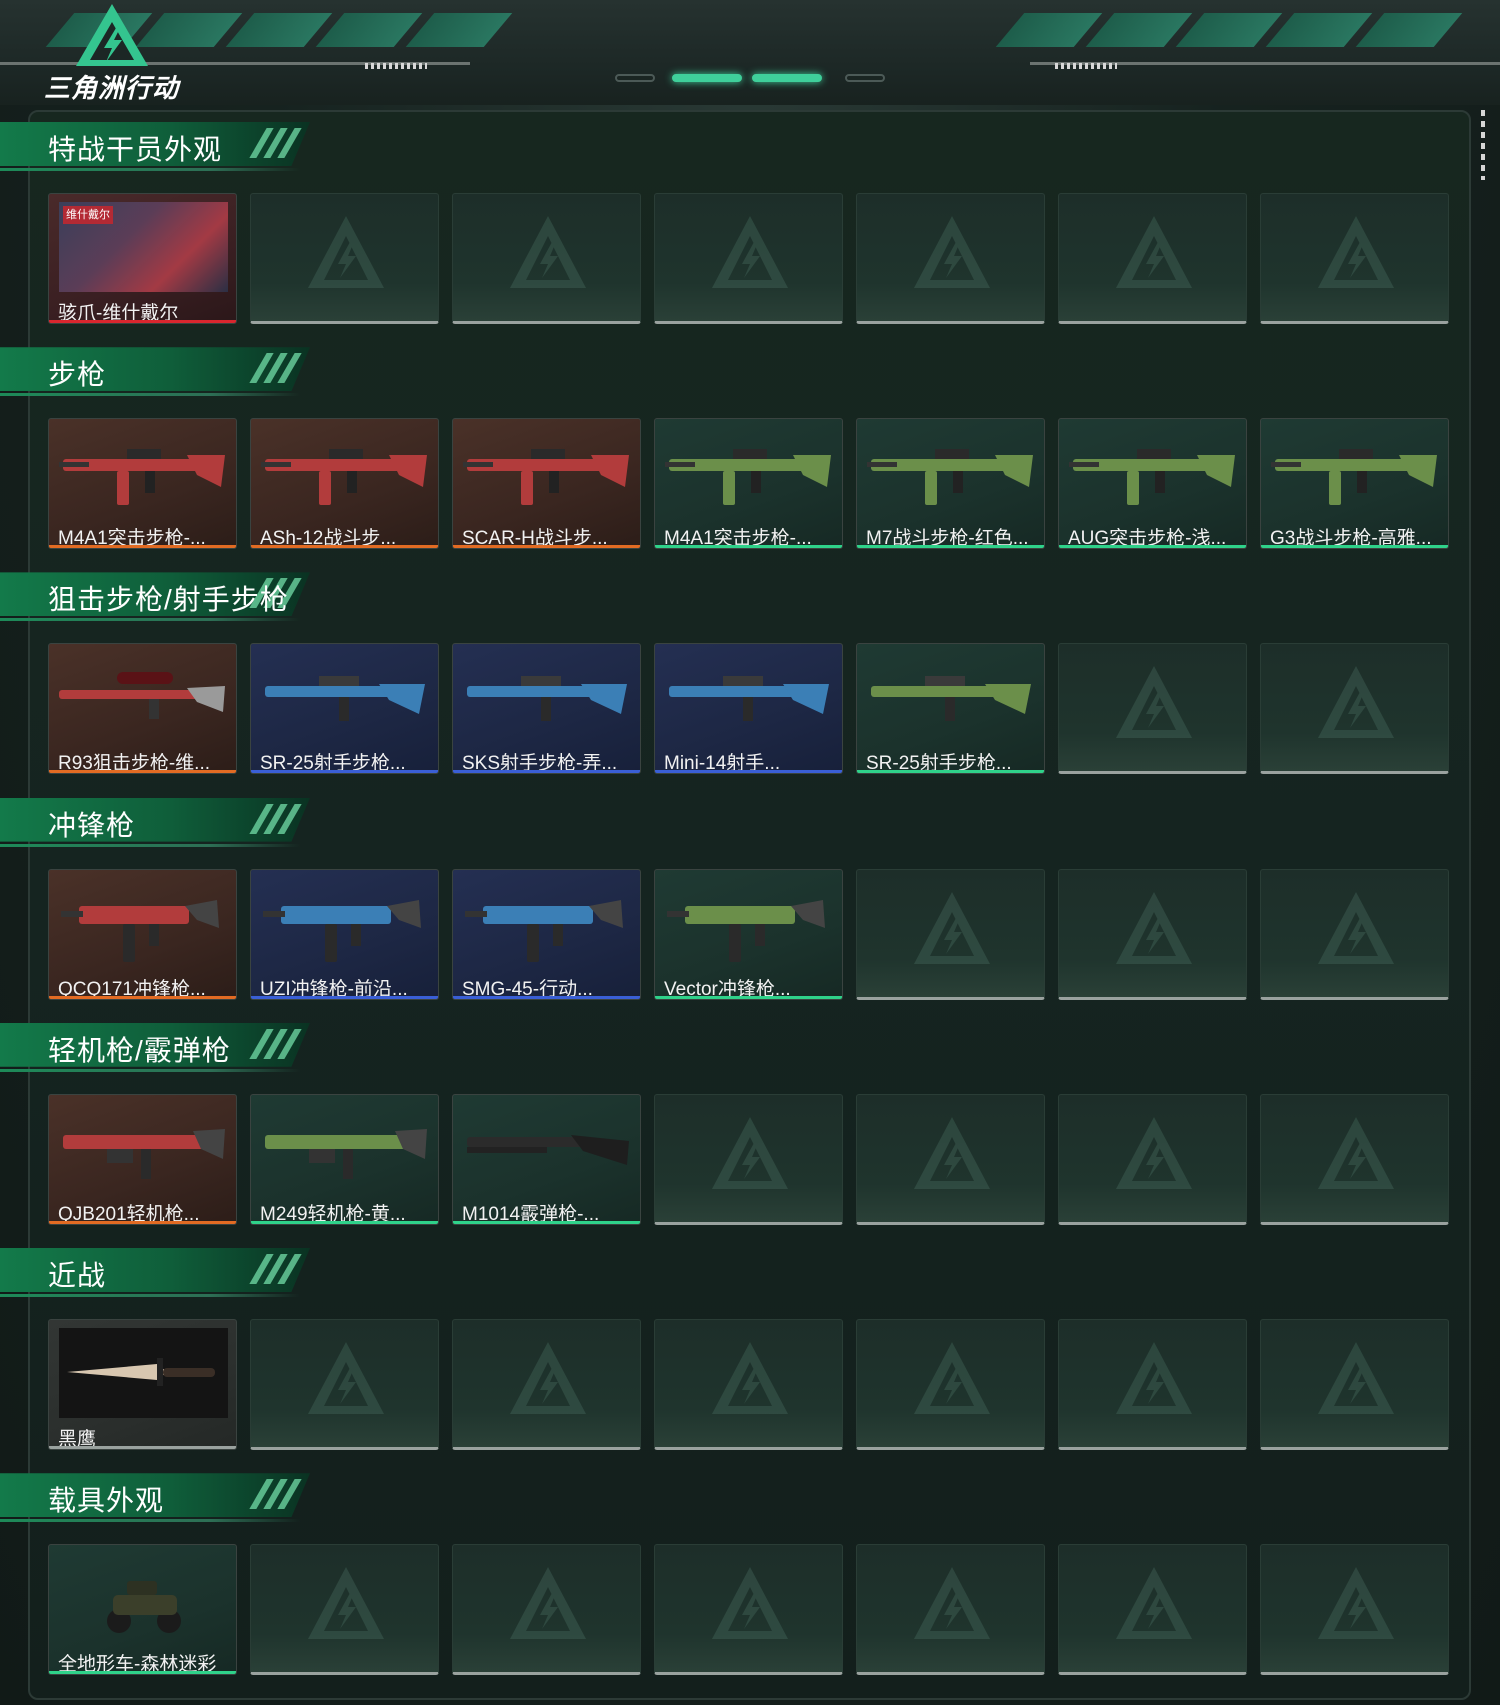 Image resolution: width=1500 pixels, height=1705 pixels. Describe the element at coordinates (92, 825) in the screenshot. I see `section-title: 冲锋枪` at that location.